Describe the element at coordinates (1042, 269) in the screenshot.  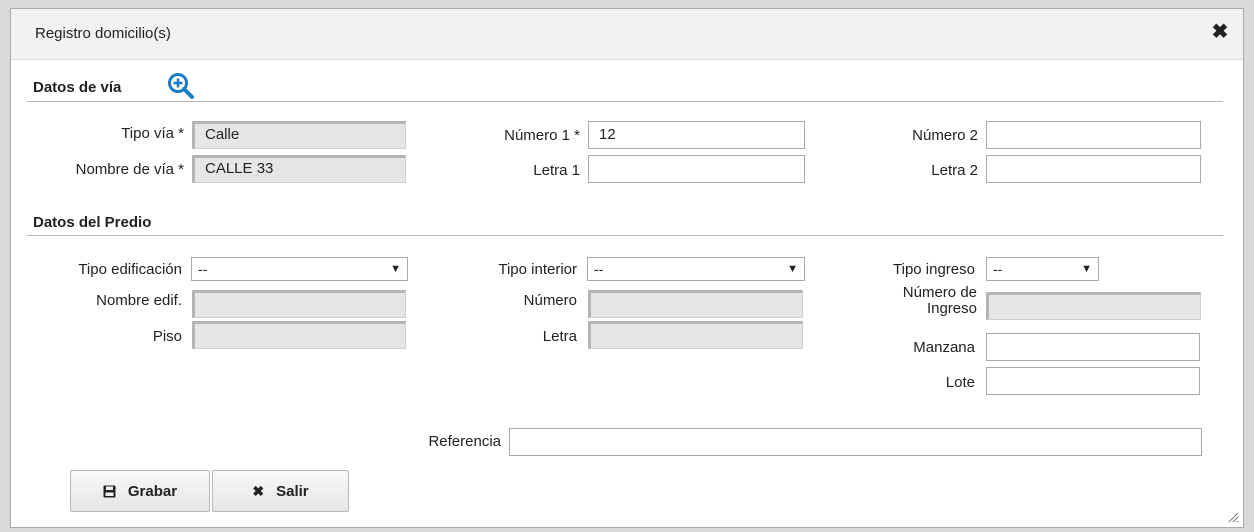
I see `tipo-ingreso-select: -- ▼` at that location.